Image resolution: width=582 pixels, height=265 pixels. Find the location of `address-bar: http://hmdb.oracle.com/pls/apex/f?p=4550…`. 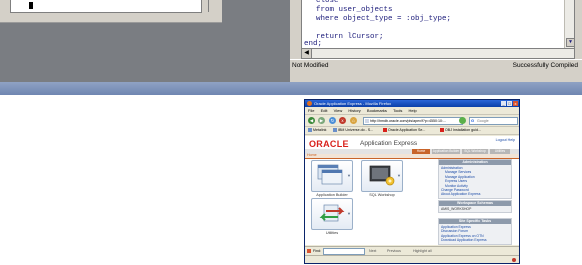

address-bar: http://hmdb.oracle.com/pls/apex/f?p=4550… is located at coordinates (413, 121).